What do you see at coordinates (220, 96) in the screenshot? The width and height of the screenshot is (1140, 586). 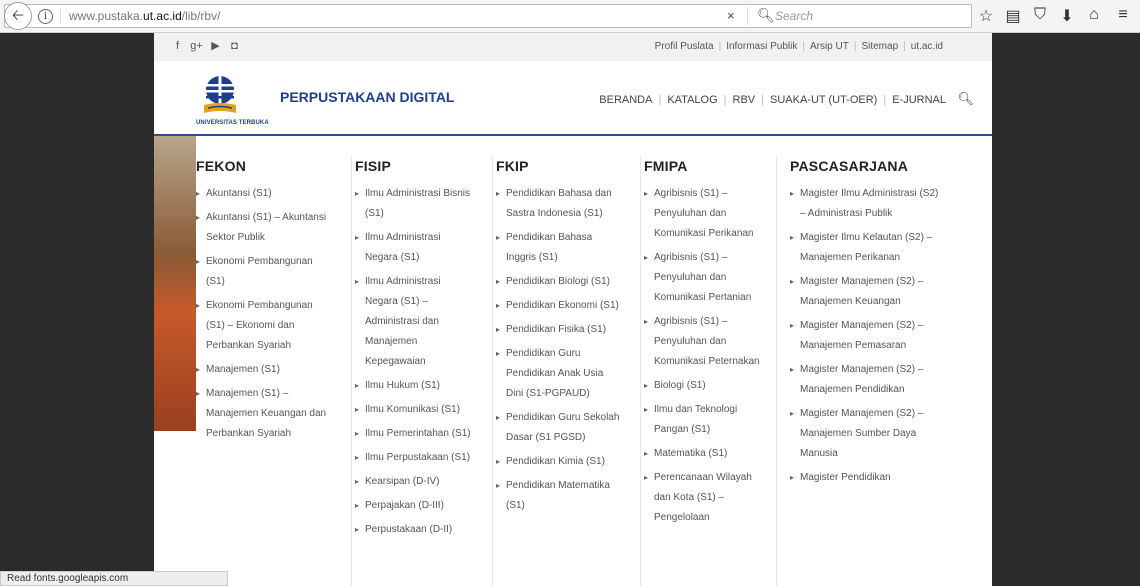 I see `ut-logo` at bounding box center [220, 96].